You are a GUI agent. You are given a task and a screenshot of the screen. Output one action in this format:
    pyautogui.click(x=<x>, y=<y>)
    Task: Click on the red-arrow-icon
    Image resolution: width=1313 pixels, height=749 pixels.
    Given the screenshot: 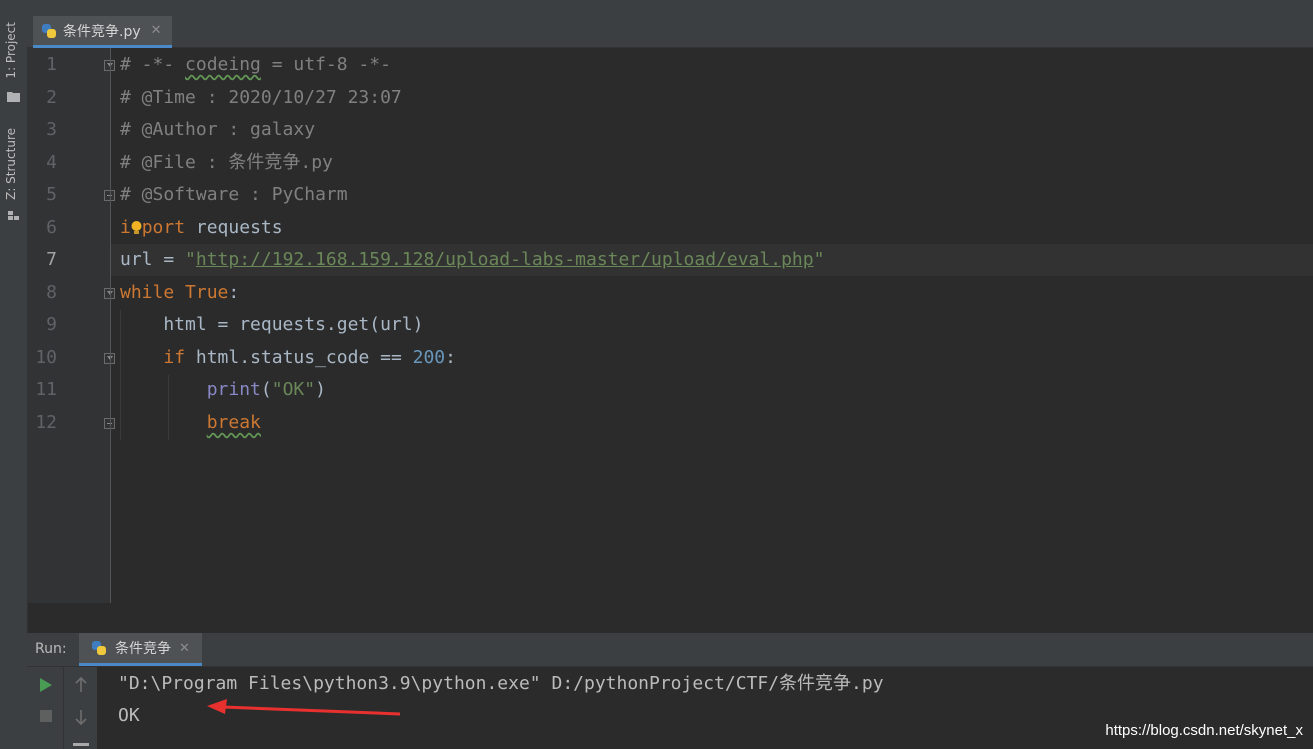 What is the action you would take?
    pyautogui.click(x=304, y=707)
    